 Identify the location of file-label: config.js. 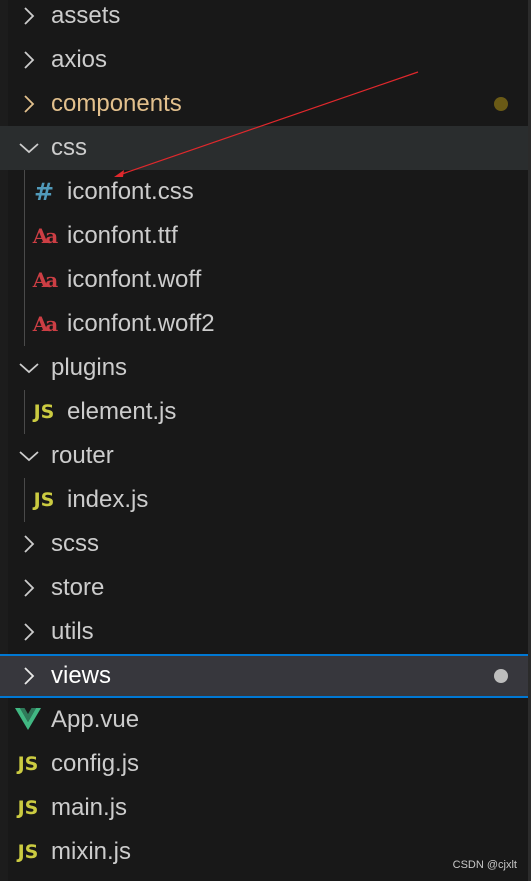
(95, 763).